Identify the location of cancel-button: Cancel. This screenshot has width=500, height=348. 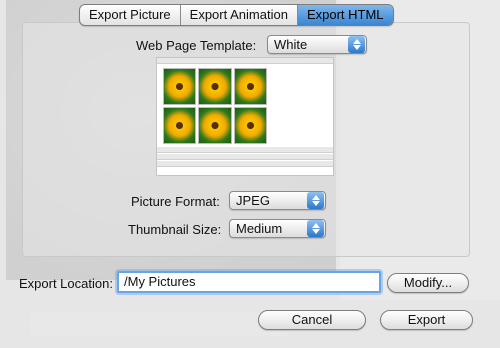
(312, 320).